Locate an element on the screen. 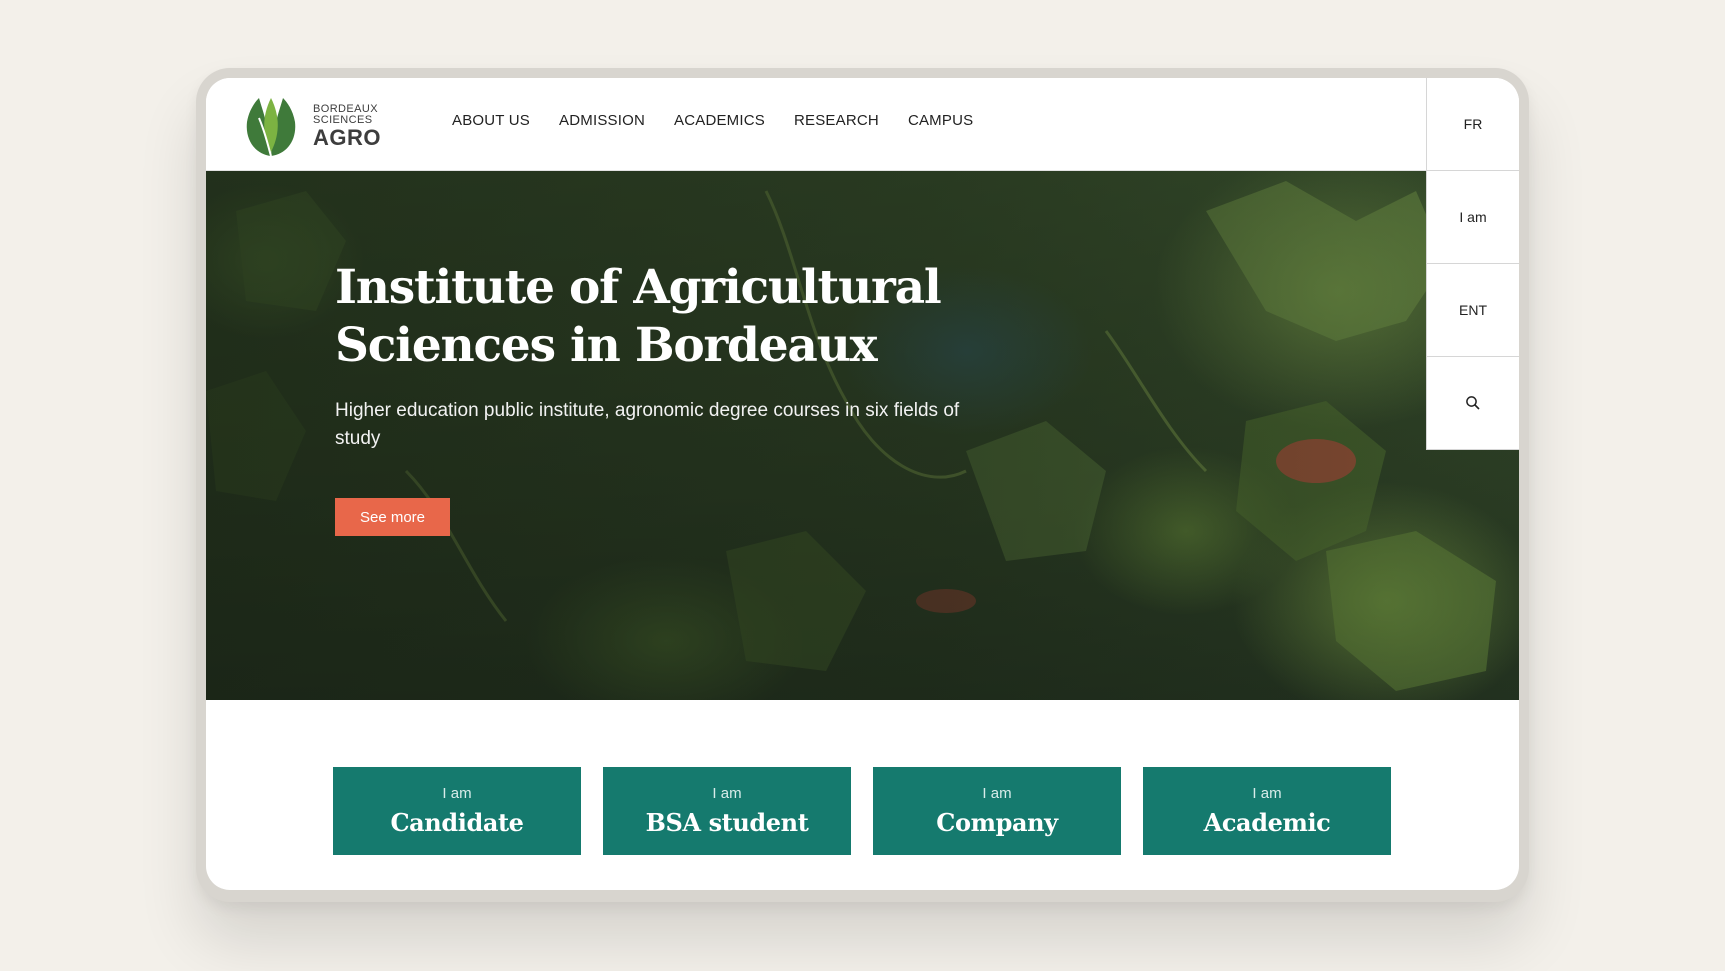 The height and width of the screenshot is (971, 1725). card-label: Candidate is located at coordinates (457, 822).